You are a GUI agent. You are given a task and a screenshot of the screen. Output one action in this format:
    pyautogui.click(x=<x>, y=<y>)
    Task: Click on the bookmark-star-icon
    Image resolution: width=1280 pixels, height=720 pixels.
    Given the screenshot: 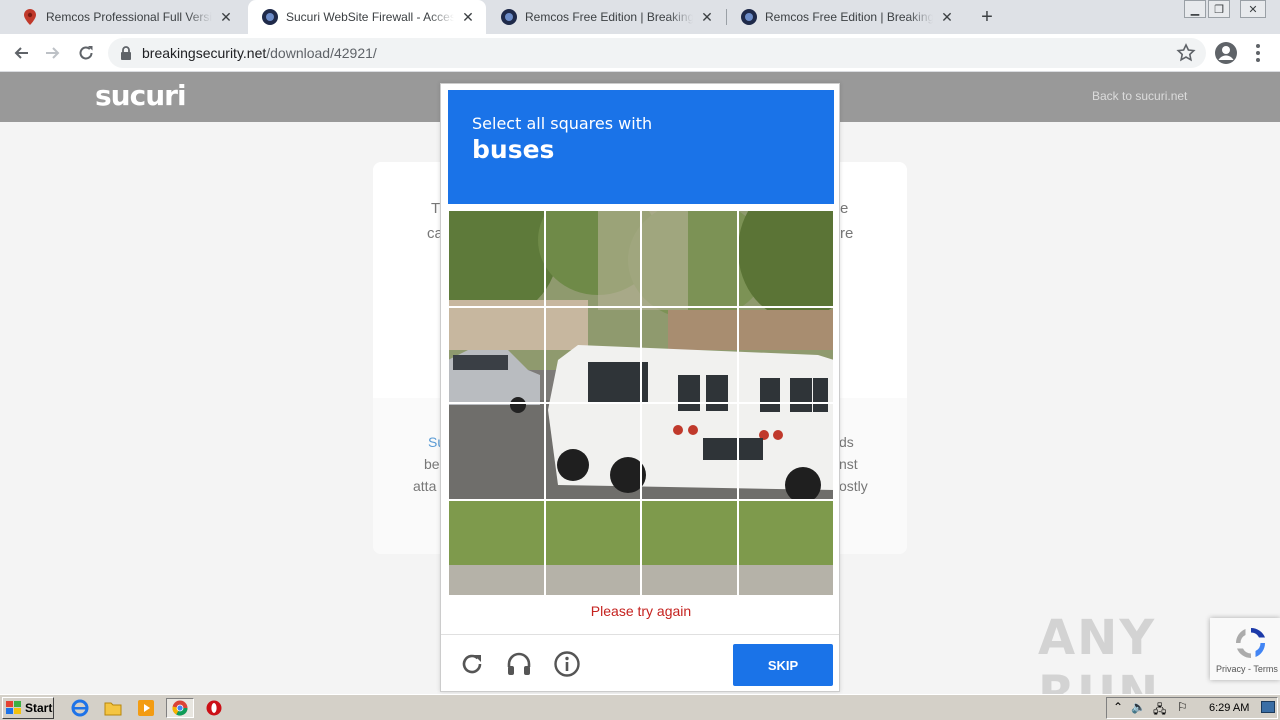 What is the action you would take?
    pyautogui.click(x=1186, y=53)
    